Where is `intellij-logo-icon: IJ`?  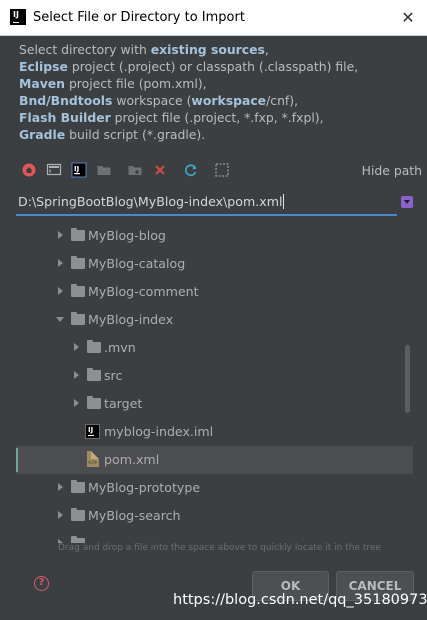 intellij-logo-icon: IJ is located at coordinates (18, 17).